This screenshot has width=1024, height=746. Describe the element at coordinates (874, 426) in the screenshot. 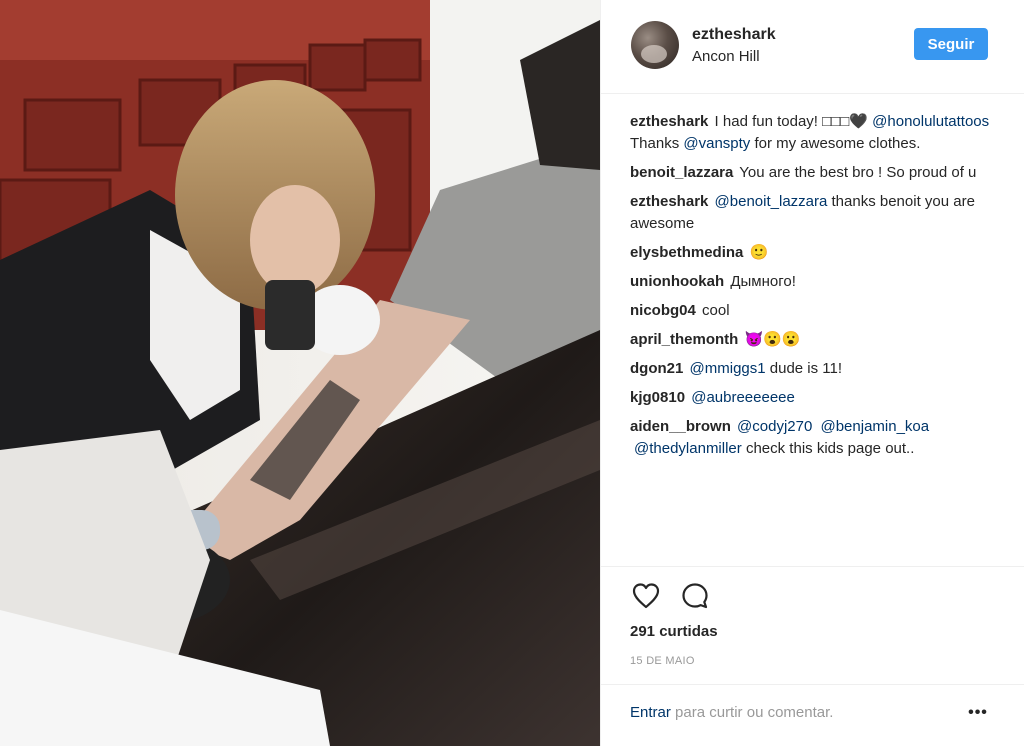

I see `mention-link: @benjamin_koa` at that location.